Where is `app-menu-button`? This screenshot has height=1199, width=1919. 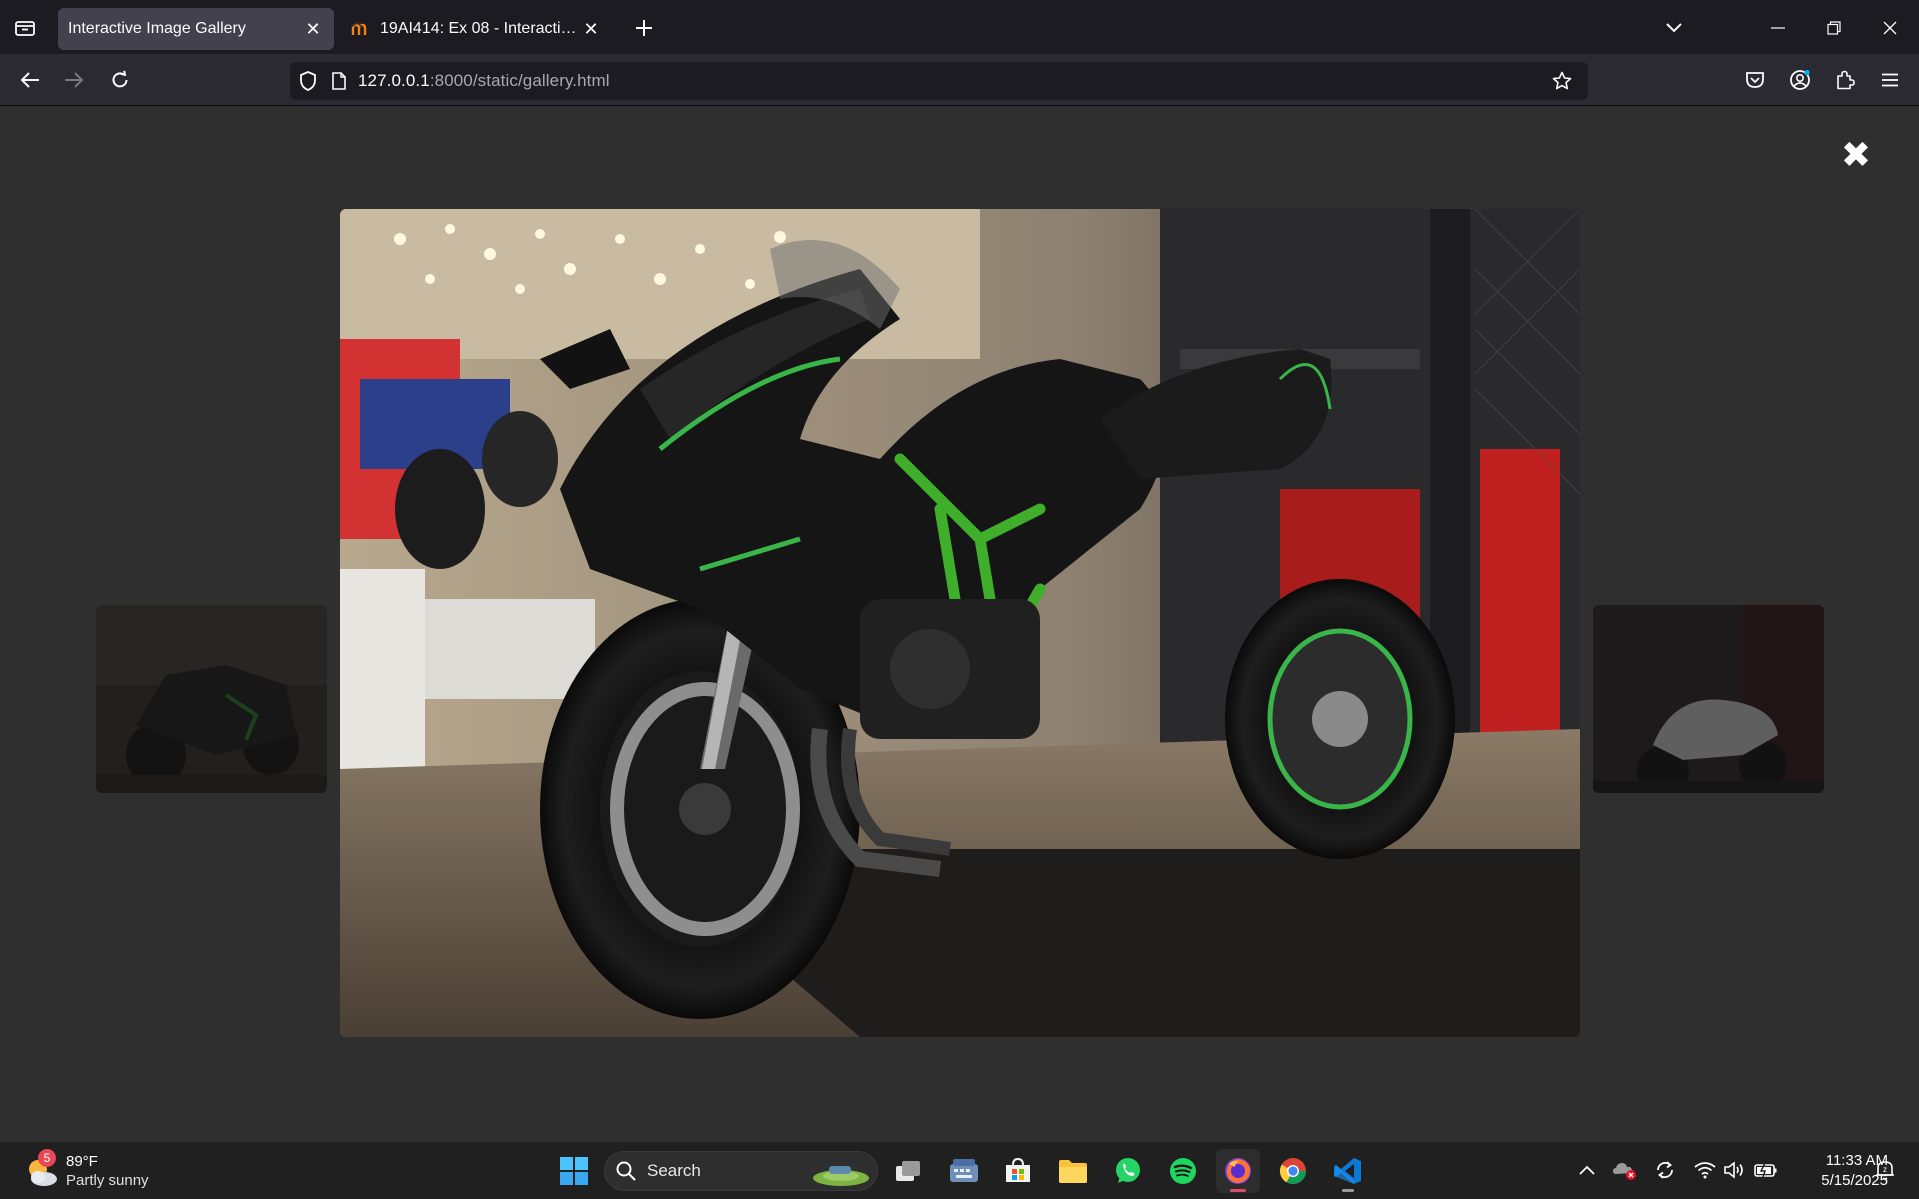 app-menu-button is located at coordinates (1890, 80).